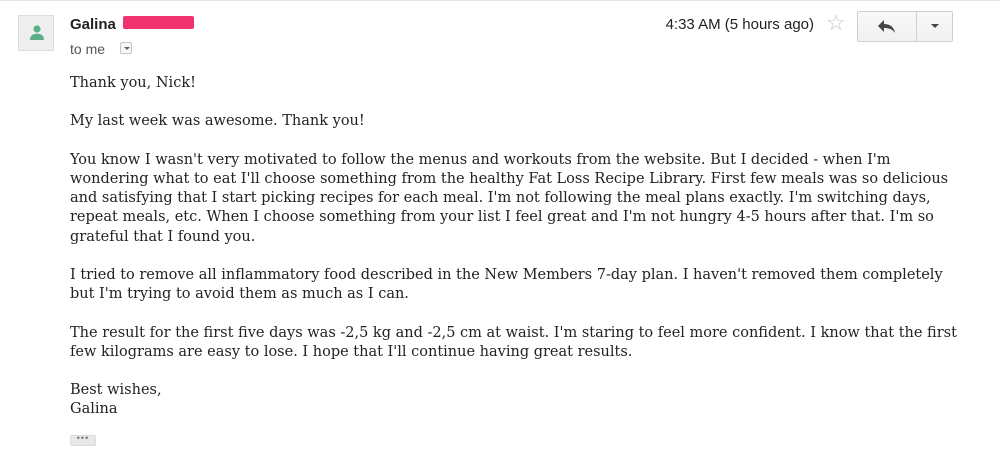 The width and height of the screenshot is (1000, 454). I want to click on more-options-button, so click(934, 26).